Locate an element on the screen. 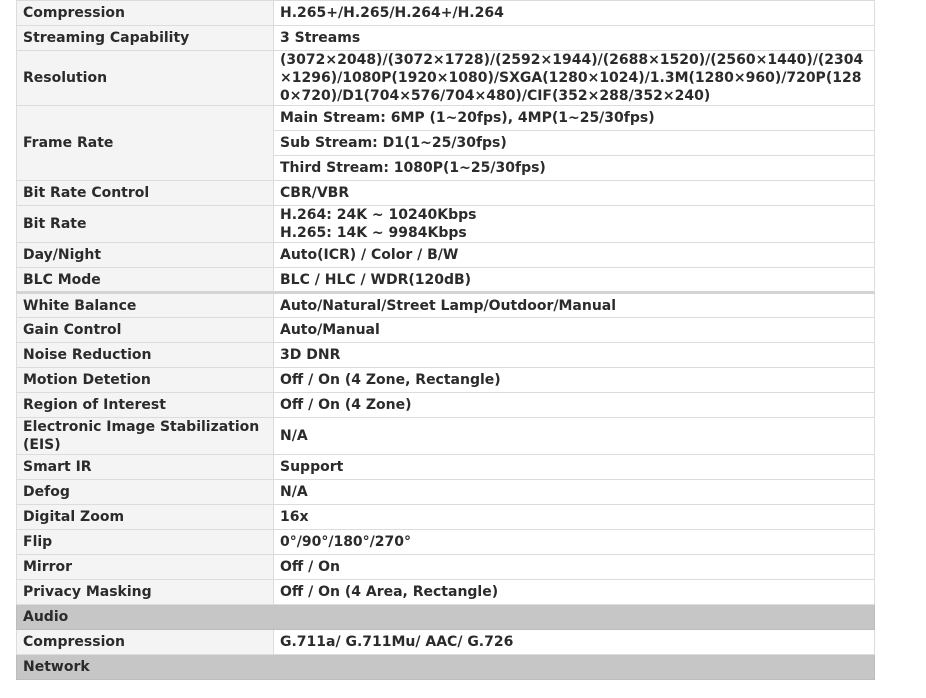  spec-label: White Balance is located at coordinates (145, 304).